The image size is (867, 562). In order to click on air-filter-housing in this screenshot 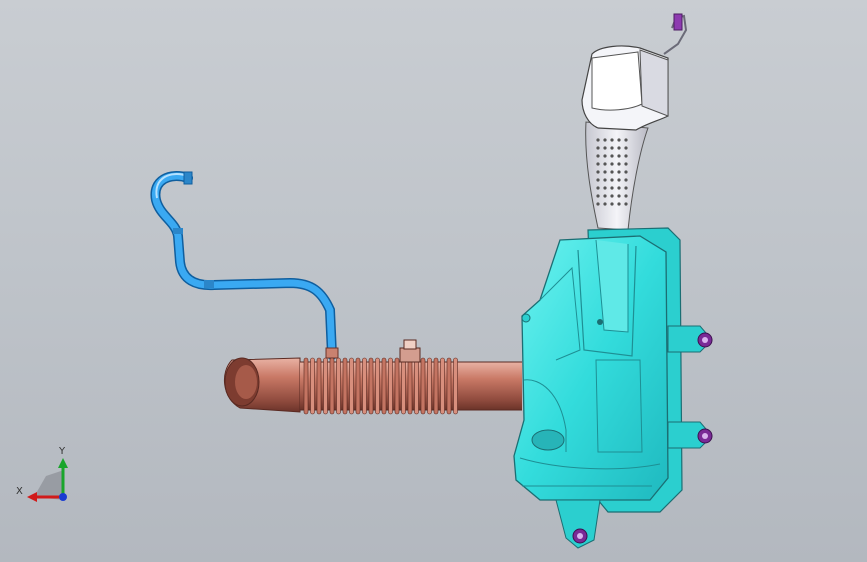, I will do `click(613, 388)`.